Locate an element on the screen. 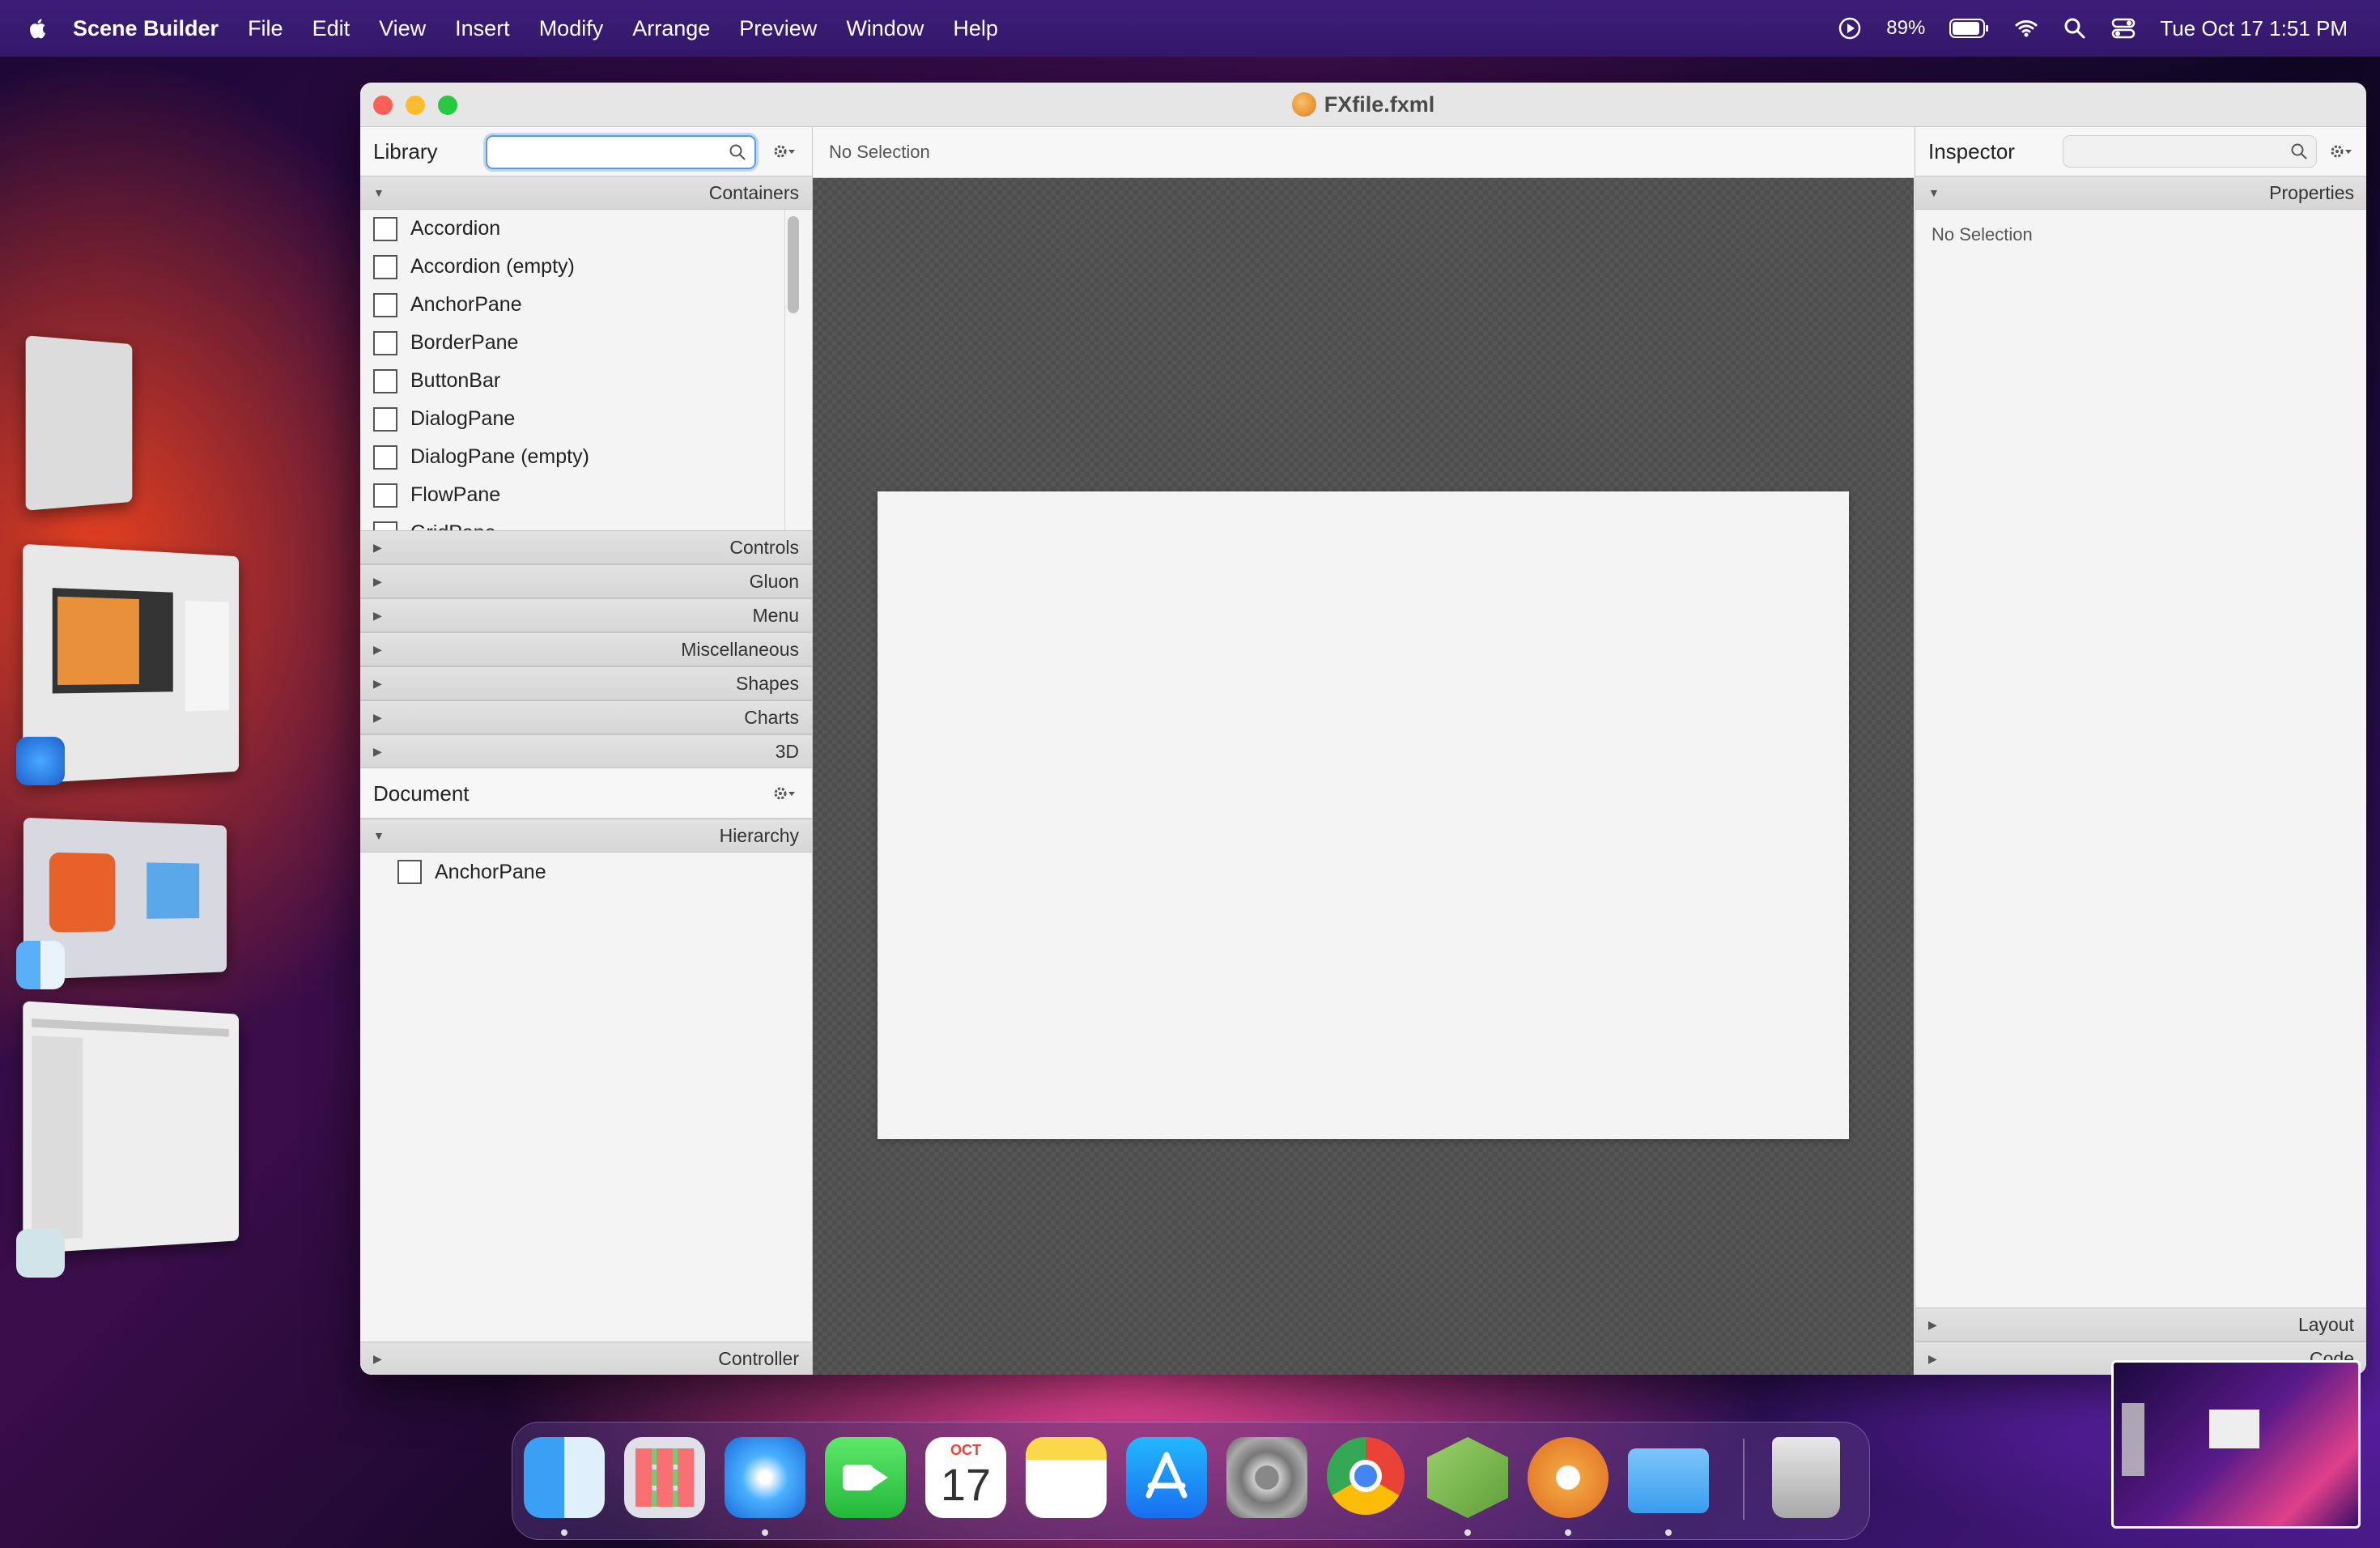 The image size is (2380, 1548). expanded-arrow-icon: ▼ is located at coordinates (1934, 192).